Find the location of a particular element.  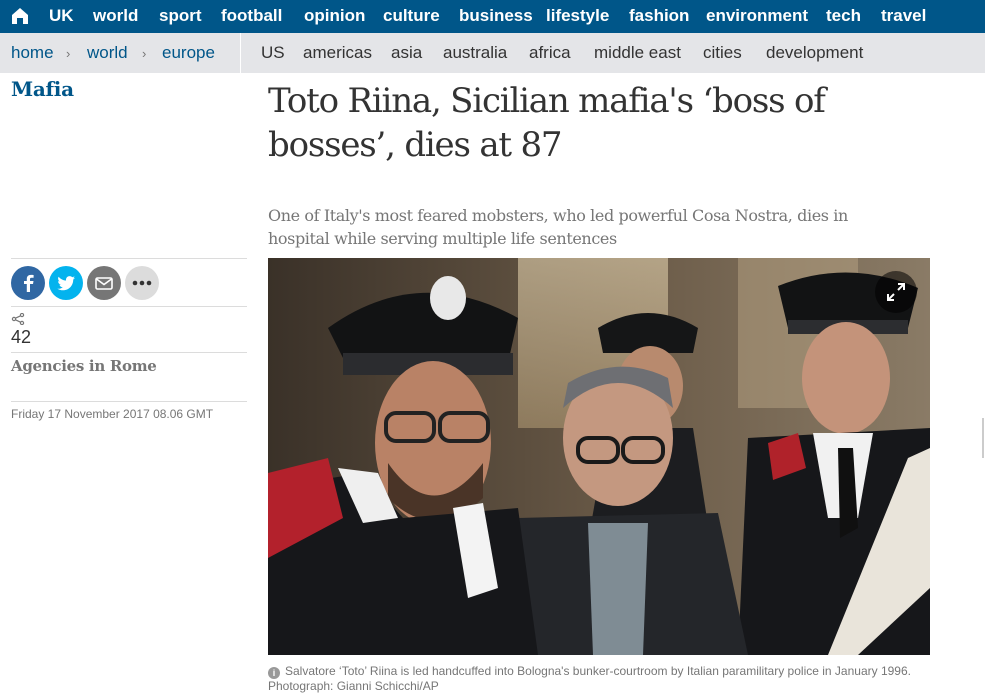

nav-lifestyle: lifestyle is located at coordinates (577, 16).